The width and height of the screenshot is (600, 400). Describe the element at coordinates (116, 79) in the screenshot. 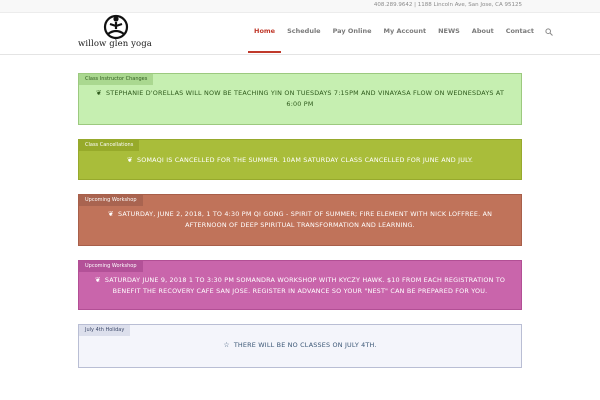

I see `notice-tag: Class Instructor Changes` at that location.